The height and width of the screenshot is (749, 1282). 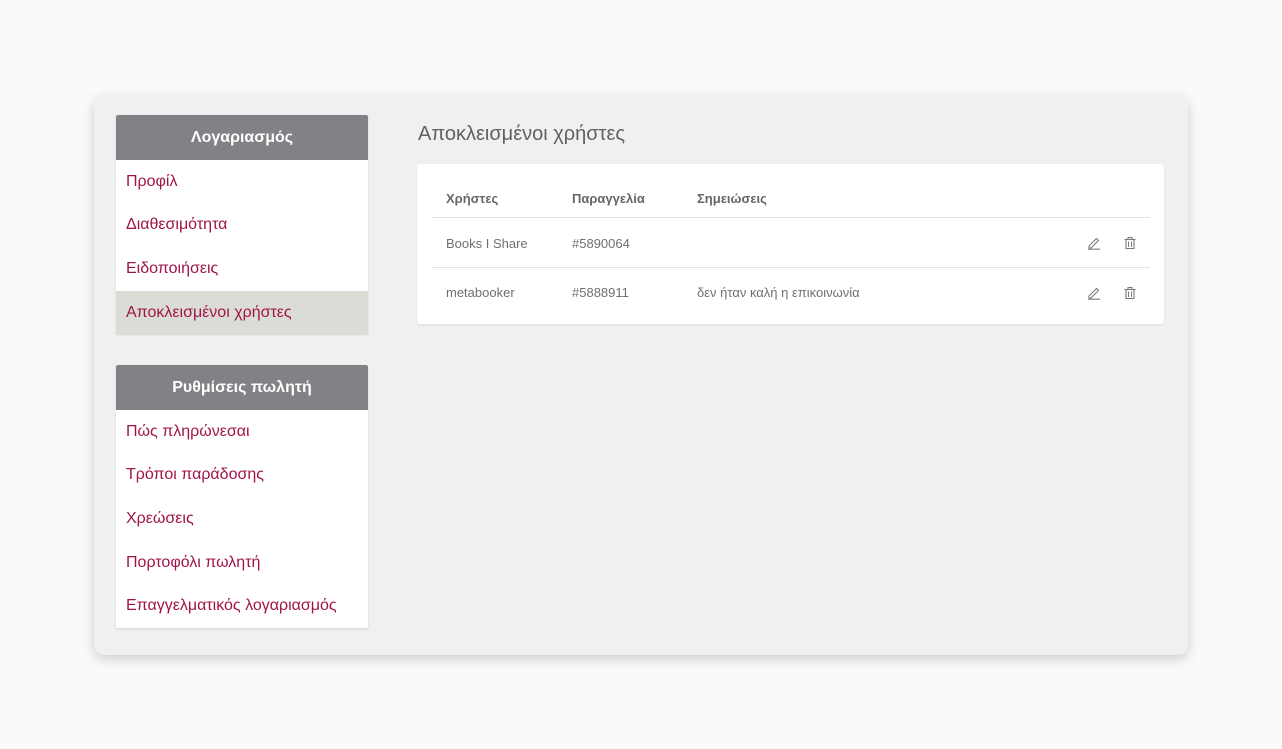 I want to click on row-user: Books I Share, so click(x=487, y=243).